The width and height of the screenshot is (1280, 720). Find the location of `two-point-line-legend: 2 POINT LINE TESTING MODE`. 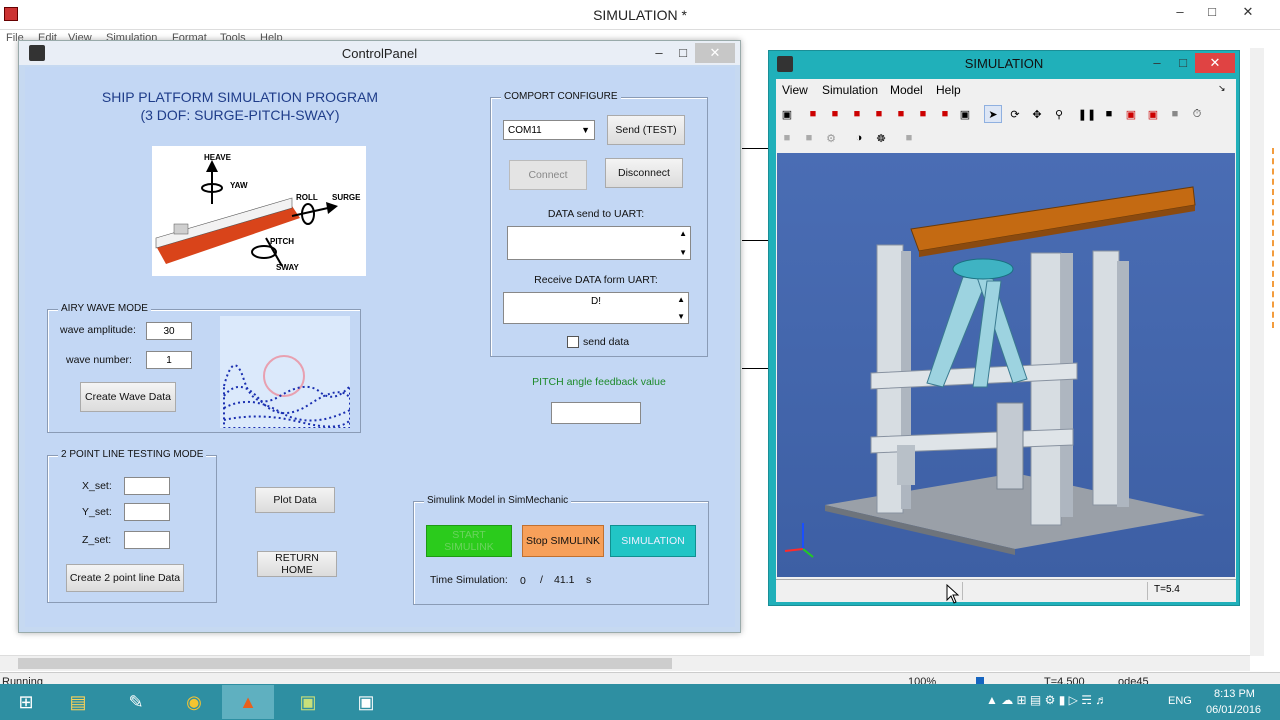

two-point-line-legend: 2 POINT LINE TESTING MODE is located at coordinates (132, 454).